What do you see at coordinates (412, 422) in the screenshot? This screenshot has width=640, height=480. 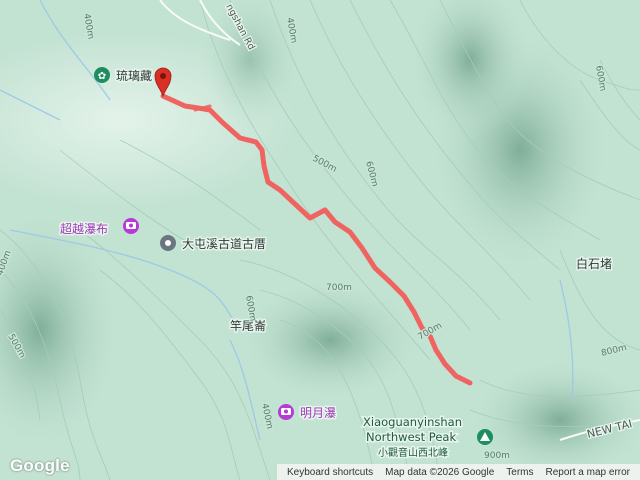 I see `peak-label-line1: Xiaoguanyinshan` at bounding box center [412, 422].